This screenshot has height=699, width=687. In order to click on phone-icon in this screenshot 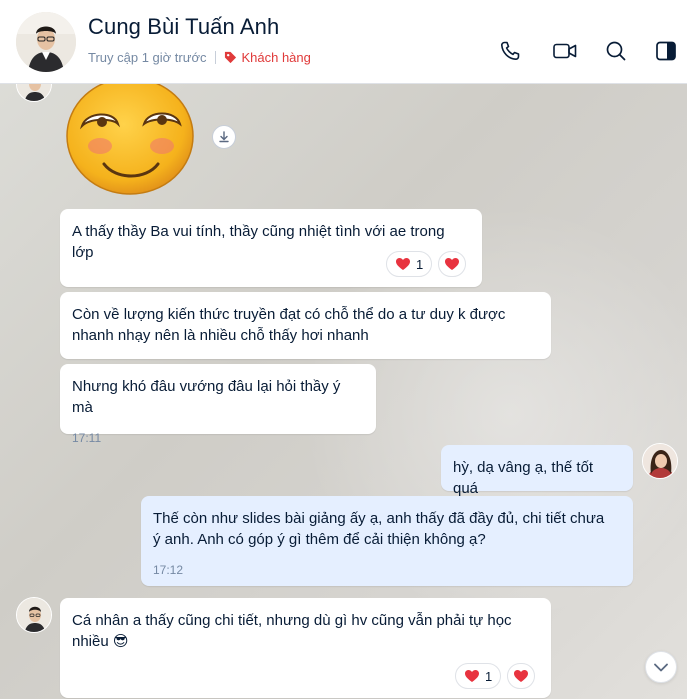, I will do `click(510, 51)`.